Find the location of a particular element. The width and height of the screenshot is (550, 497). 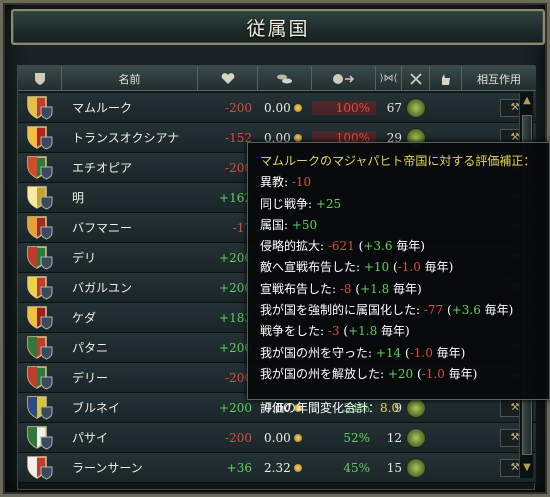

column-opinion-heart-icon is located at coordinates (228, 78).